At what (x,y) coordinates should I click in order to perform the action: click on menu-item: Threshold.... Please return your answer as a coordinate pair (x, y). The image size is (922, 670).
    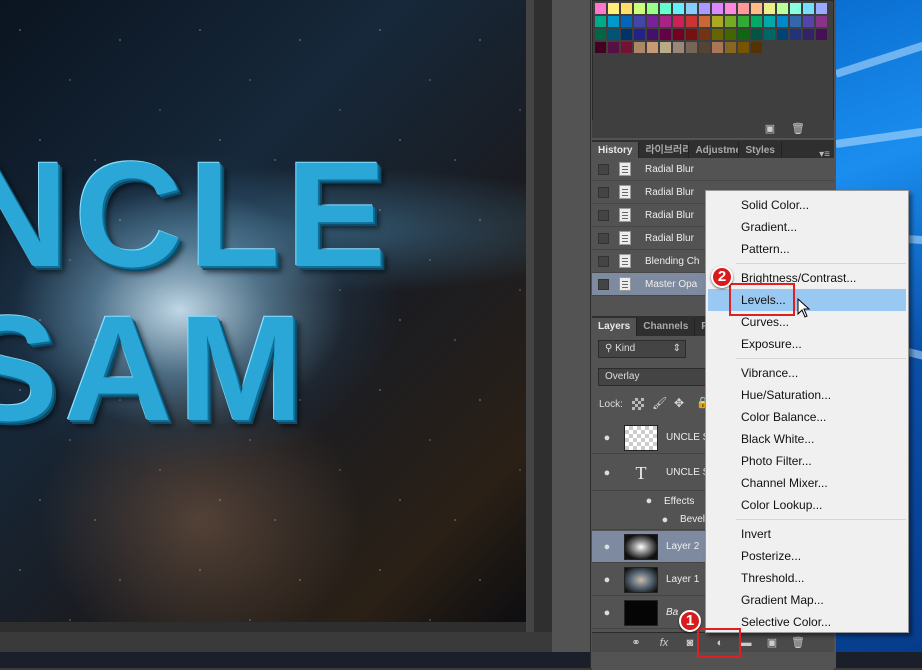
    Looking at the image, I should click on (807, 578).